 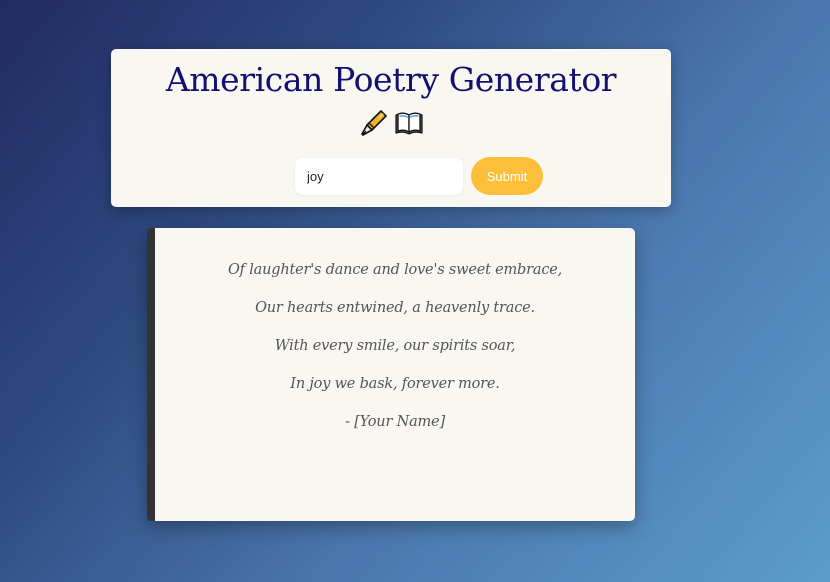 I want to click on open-book-icon, so click(x=409, y=123).